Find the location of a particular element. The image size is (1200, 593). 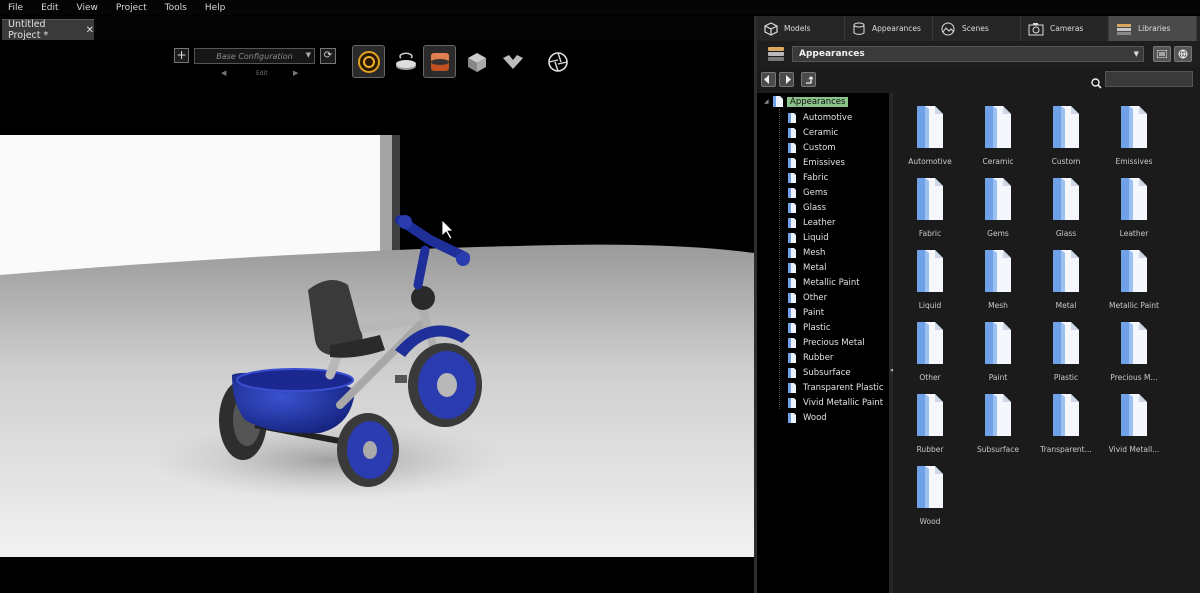

folder-tile: Plastic is located at coordinates (1066, 353).